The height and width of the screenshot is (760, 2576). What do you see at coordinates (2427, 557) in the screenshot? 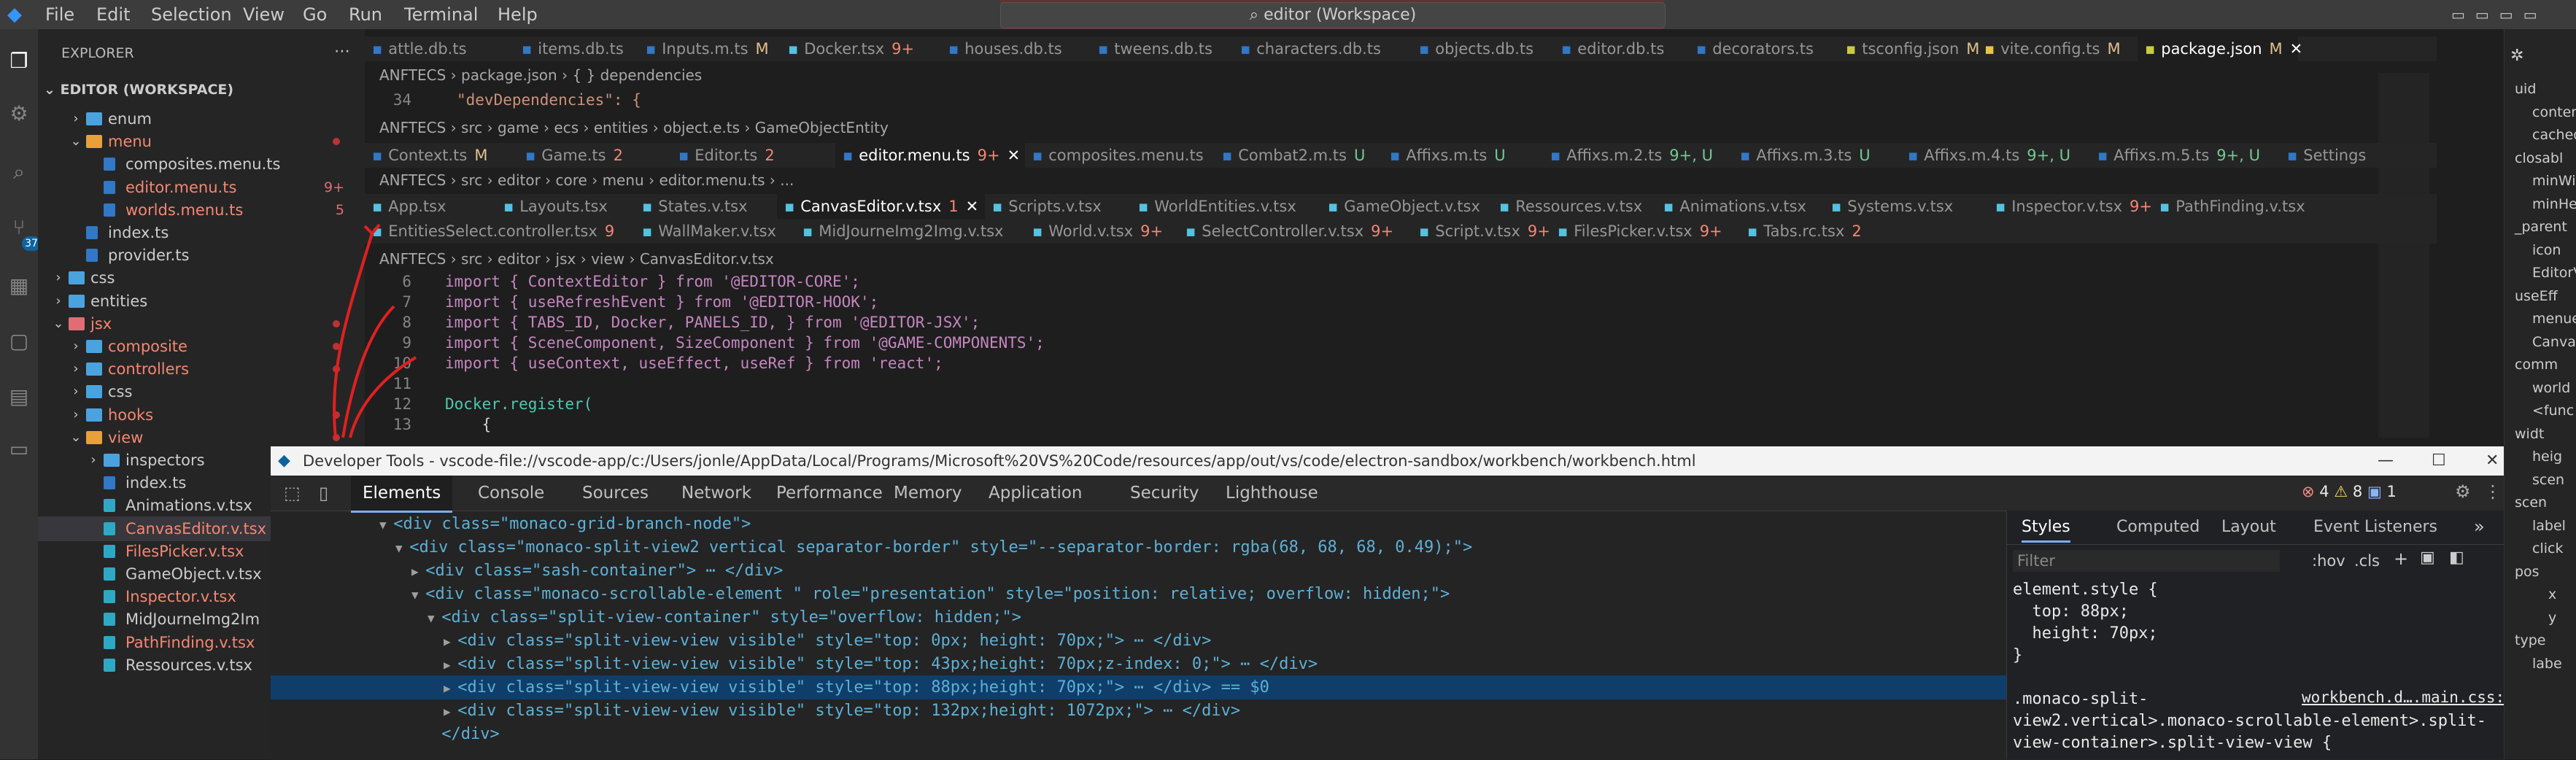
I see `color-format-icon: ▣` at bounding box center [2427, 557].